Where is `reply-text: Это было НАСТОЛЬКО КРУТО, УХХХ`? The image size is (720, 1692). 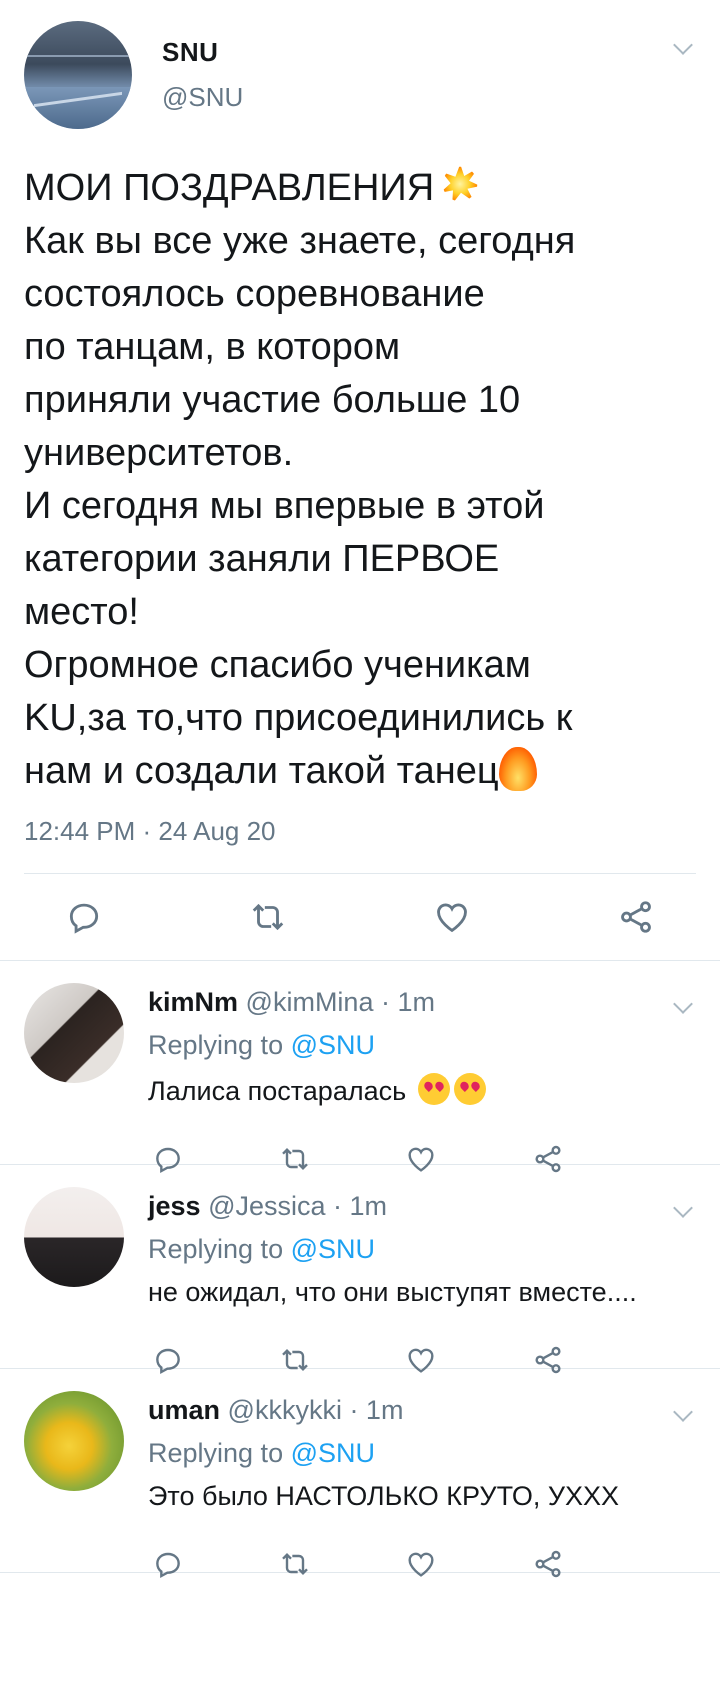 reply-text: Это было НАСТОЛЬКО КРУТО, УХХХ is located at coordinates (422, 1496).